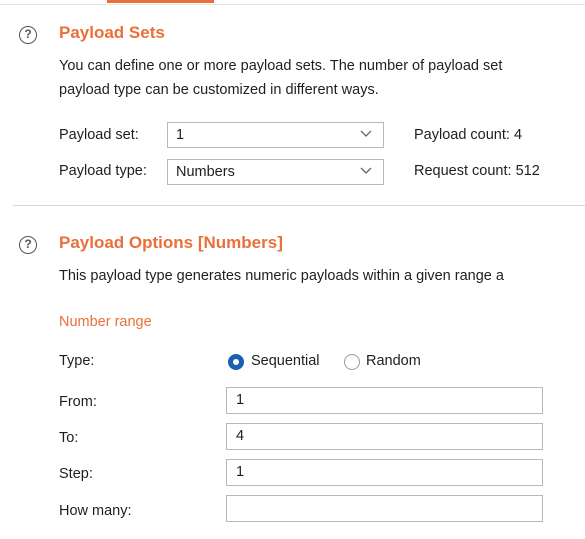 This screenshot has width=585, height=539. I want to click on to-label: To:, so click(69, 438).